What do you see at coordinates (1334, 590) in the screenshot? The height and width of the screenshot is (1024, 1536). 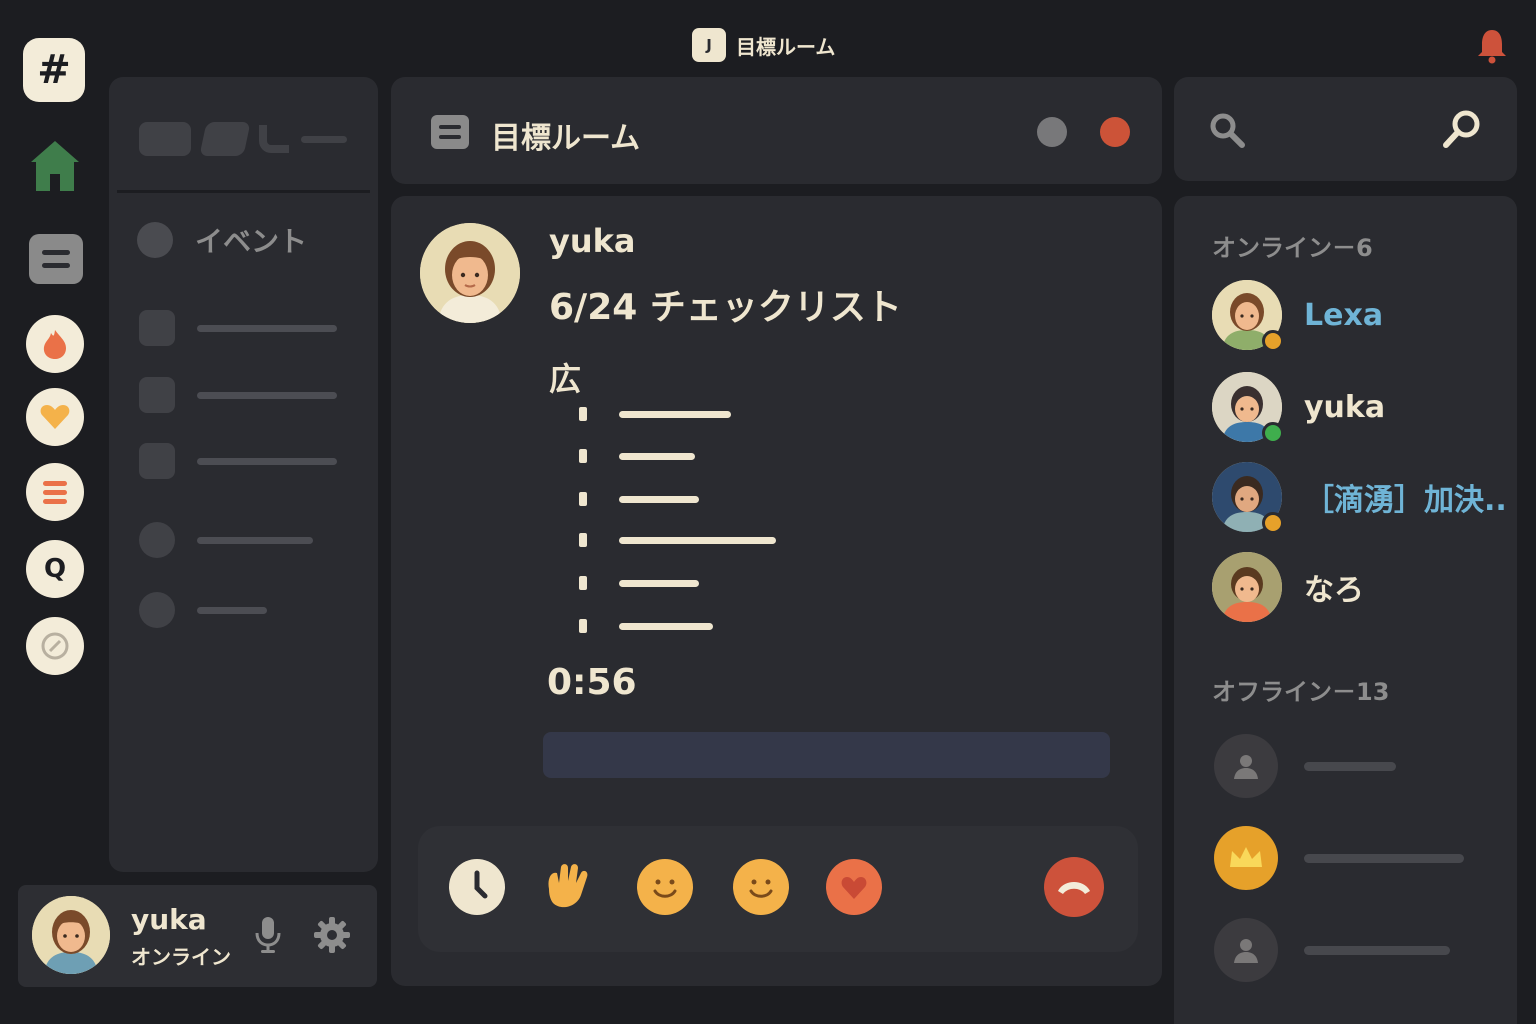 I see `member-name: なろ` at bounding box center [1334, 590].